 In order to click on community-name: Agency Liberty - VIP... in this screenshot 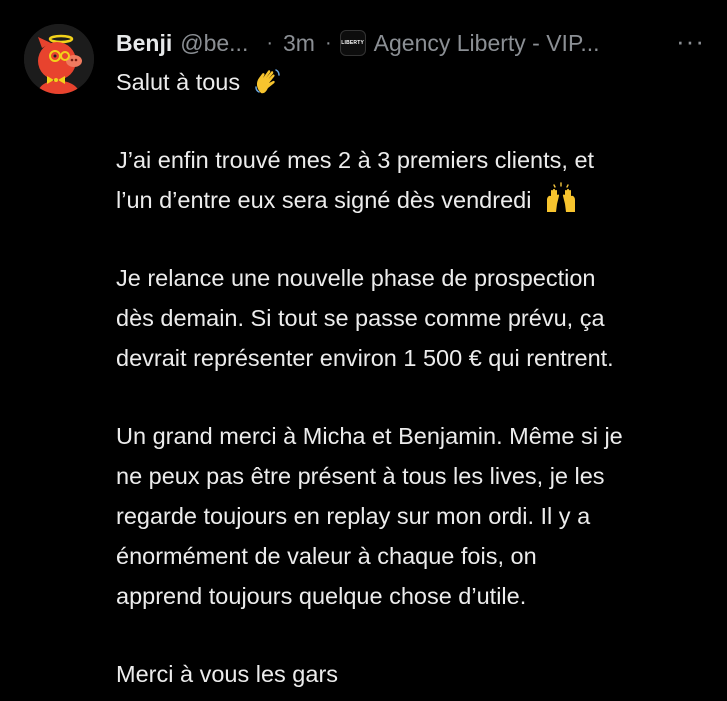, I will do `click(487, 43)`.